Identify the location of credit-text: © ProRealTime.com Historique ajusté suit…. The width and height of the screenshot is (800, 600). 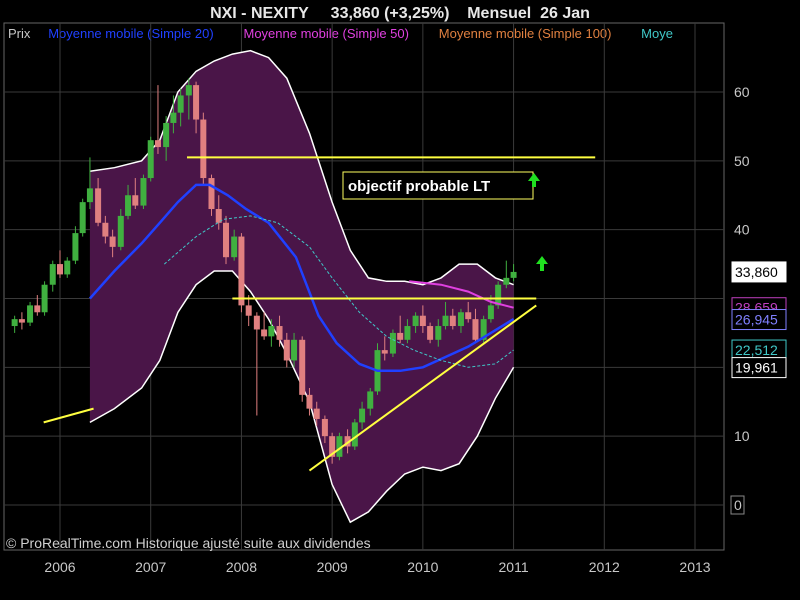
(188, 543).